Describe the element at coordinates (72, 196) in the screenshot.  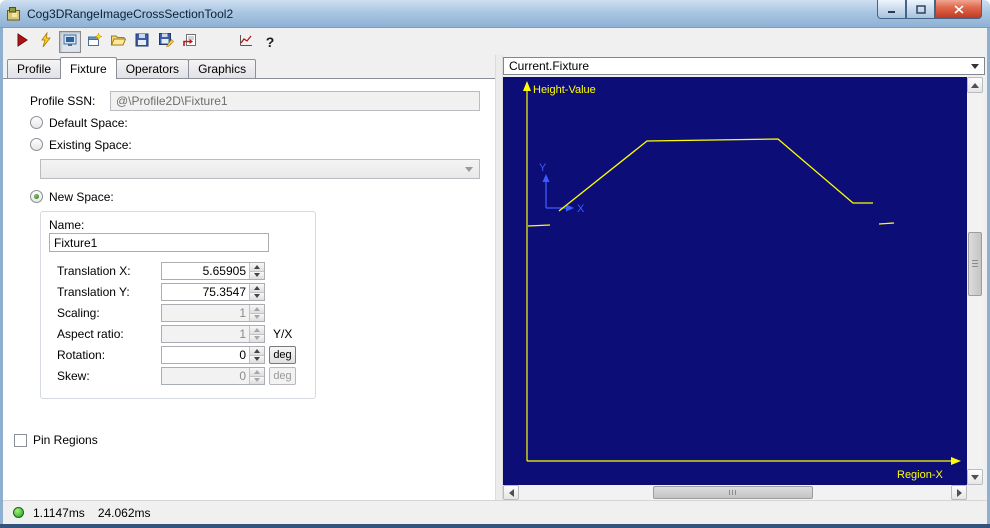
I see `new-space-radio: New Space:` at that location.